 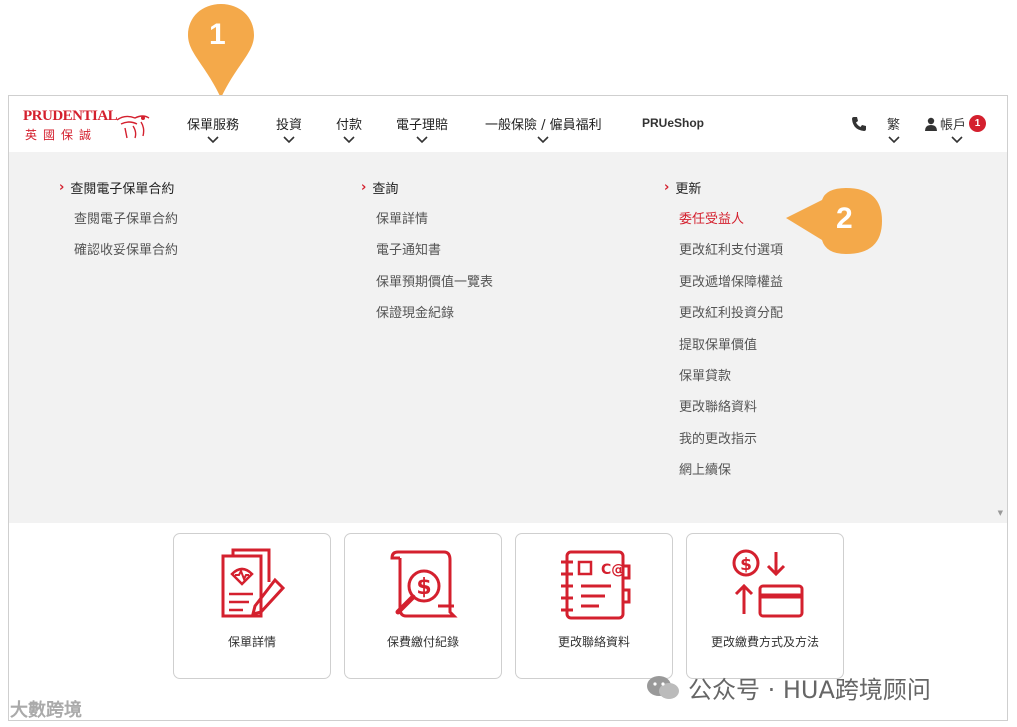 What do you see at coordinates (731, 322) in the screenshot?
I see `menu-link: 更改紅利投資分配` at bounding box center [731, 322].